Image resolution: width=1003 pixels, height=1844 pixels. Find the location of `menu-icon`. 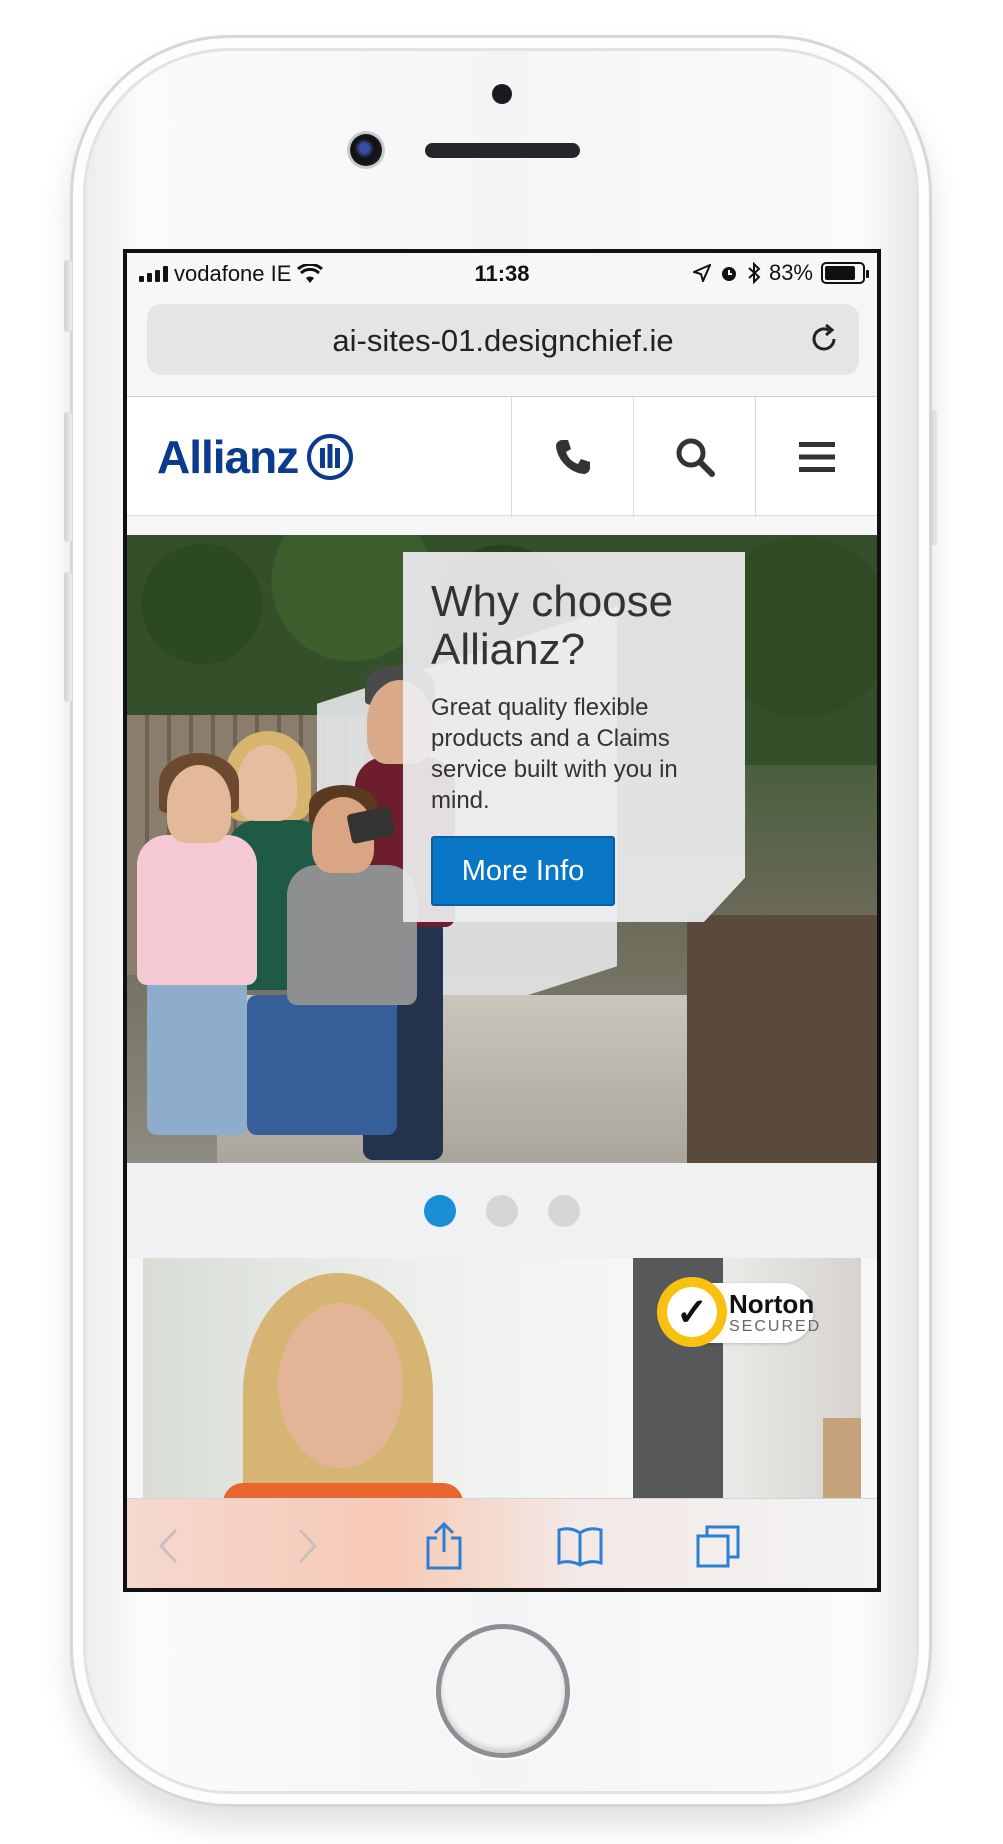

menu-icon is located at coordinates (816, 457).